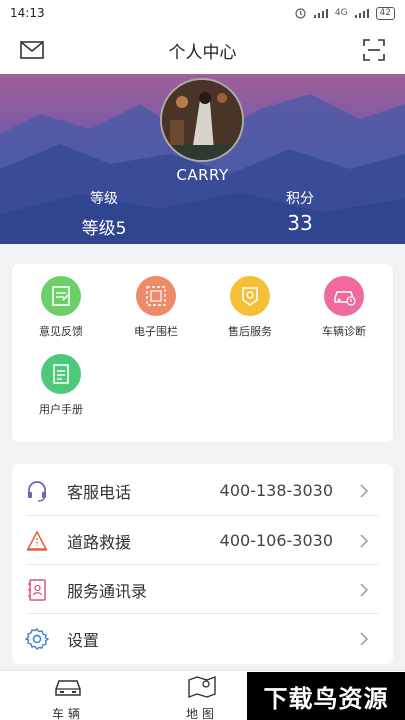 The image size is (405, 720). What do you see at coordinates (326, 696) in the screenshot?
I see `watermark-logo: 下载鸟资源` at bounding box center [326, 696].